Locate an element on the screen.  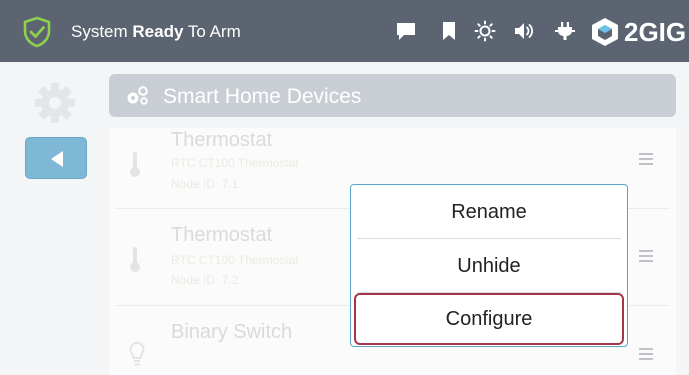
device-node-id: Node ID: 7.2 is located at coordinates (205, 280).